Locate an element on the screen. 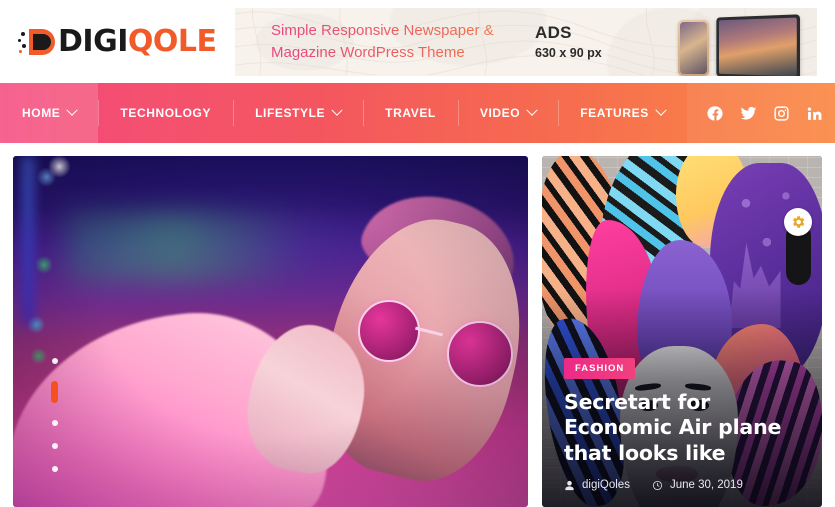  twitter-icon is located at coordinates (748, 113).